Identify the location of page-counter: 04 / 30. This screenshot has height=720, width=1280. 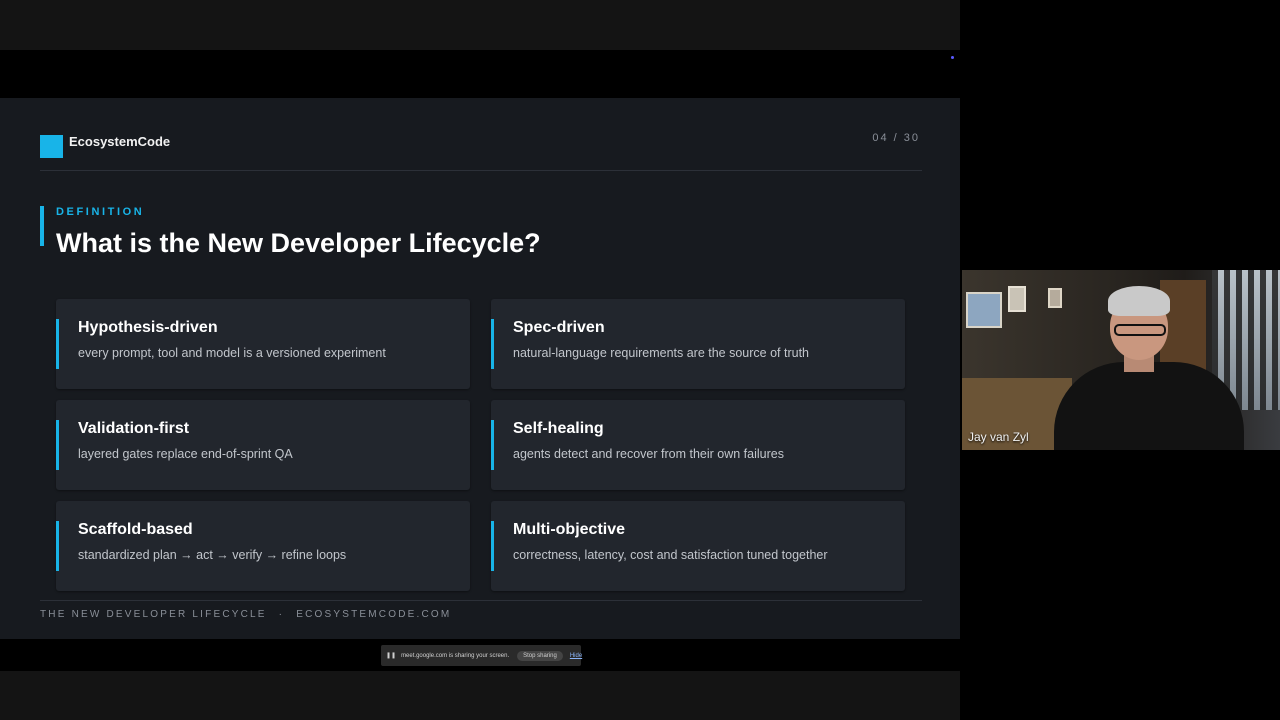
(896, 138).